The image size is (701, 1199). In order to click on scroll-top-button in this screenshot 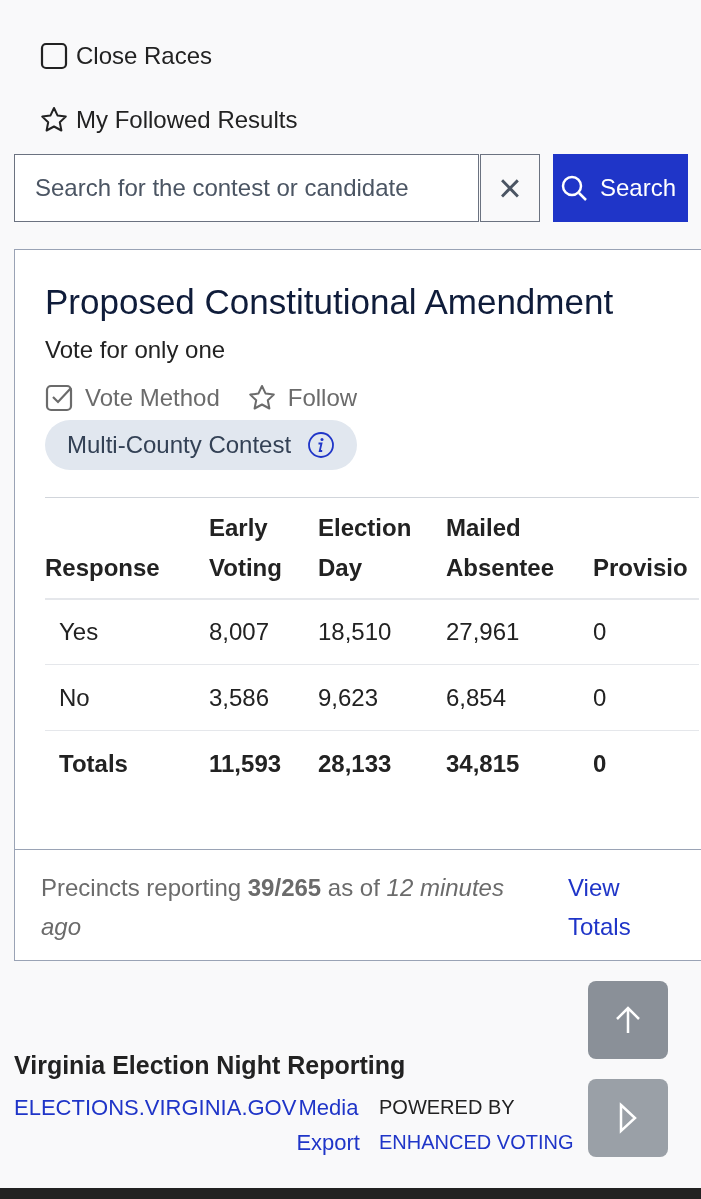, I will do `click(628, 1020)`.